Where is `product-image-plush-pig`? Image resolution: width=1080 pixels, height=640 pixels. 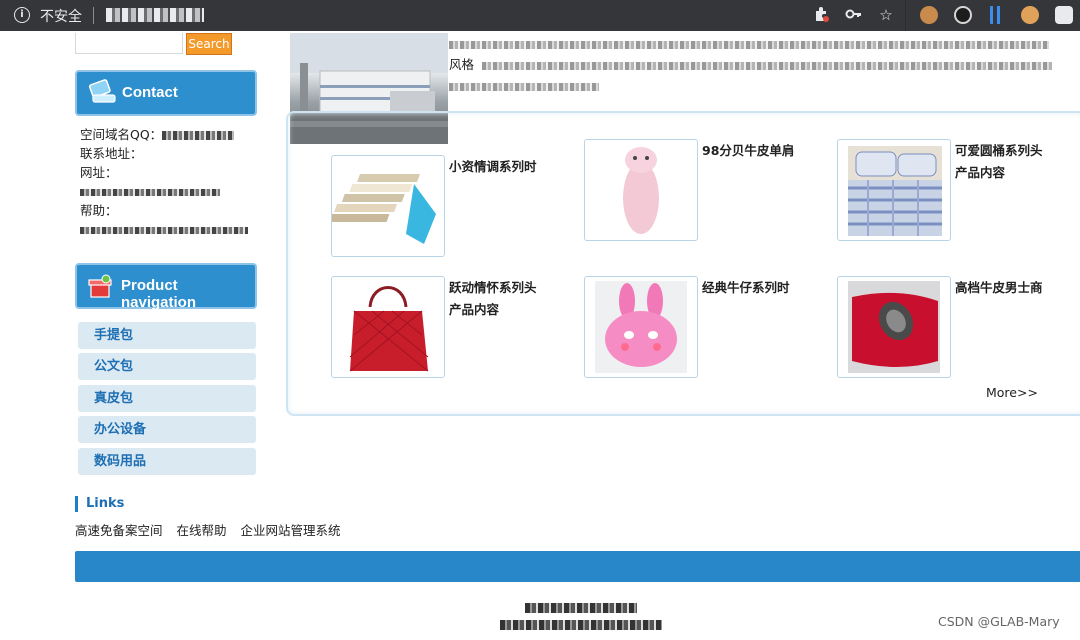 product-image-plush-pig is located at coordinates (641, 190).